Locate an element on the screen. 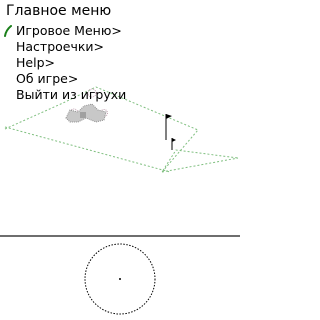 The width and height of the screenshot is (320, 320). radar-circle is located at coordinates (120, 279).